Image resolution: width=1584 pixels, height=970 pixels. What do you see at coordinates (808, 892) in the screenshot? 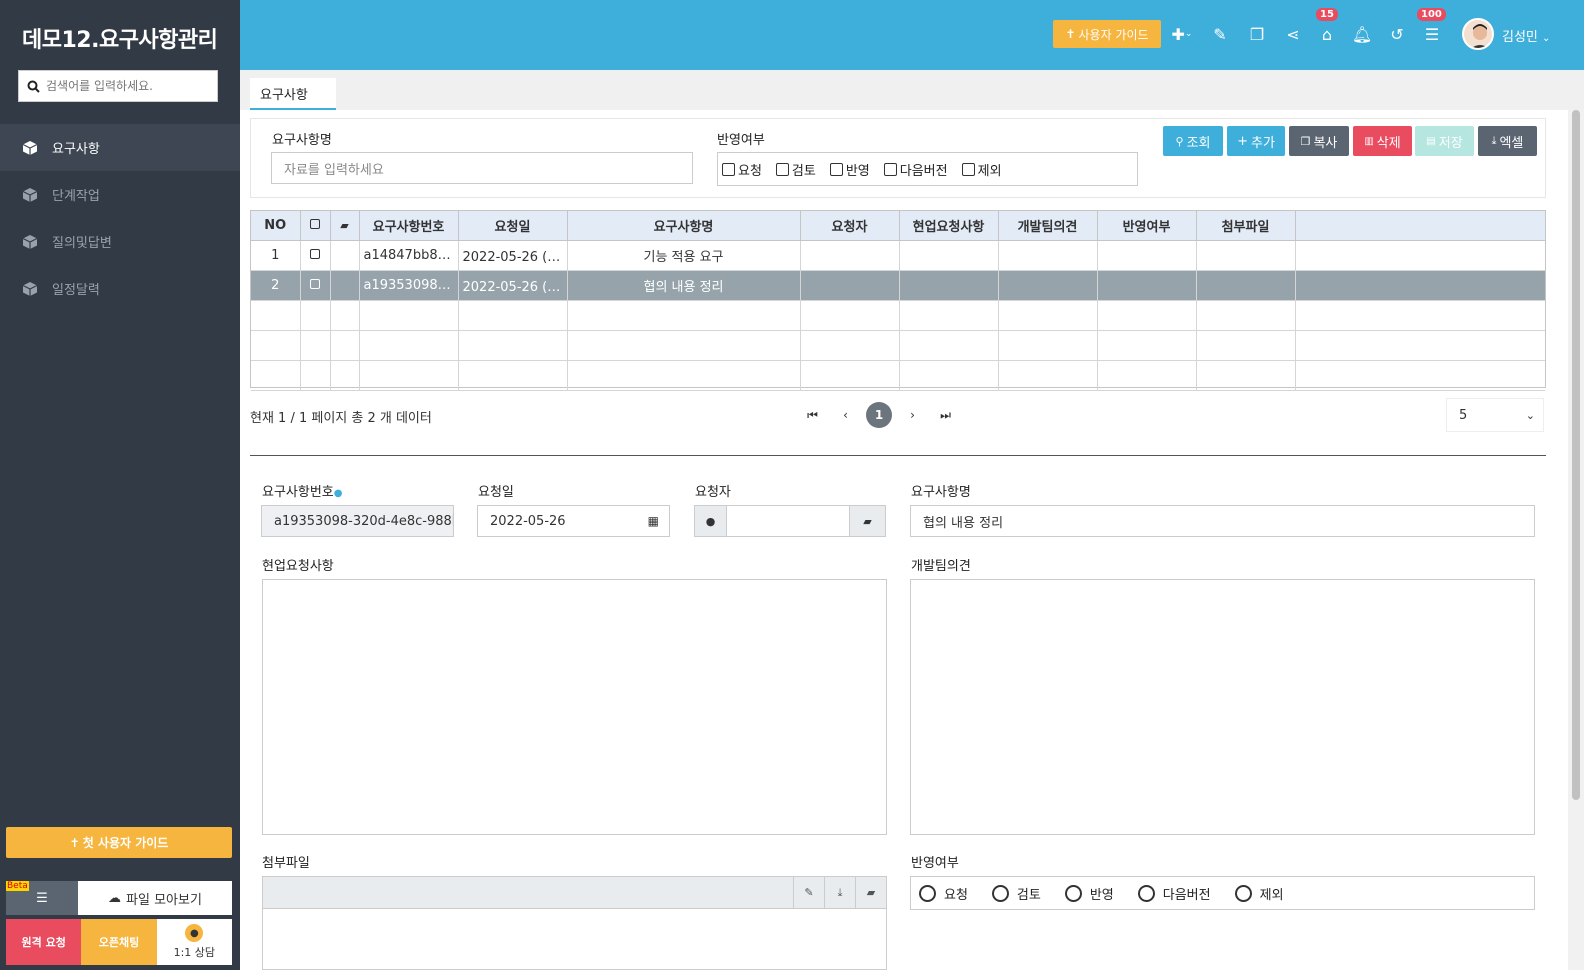
I see `paperclip-icon: ✎` at bounding box center [808, 892].